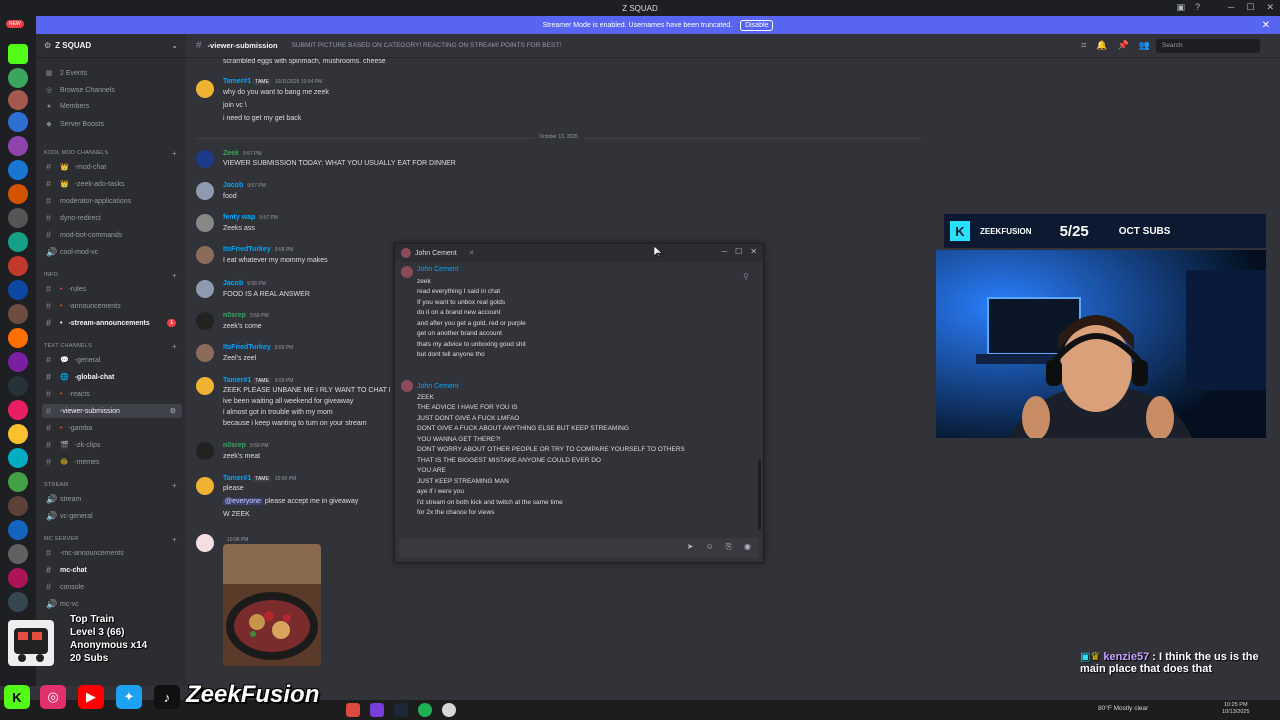 This screenshot has height=720, width=1280. What do you see at coordinates (112, 394) in the screenshot?
I see `channel-reacts: # • -reacts` at bounding box center [112, 394].